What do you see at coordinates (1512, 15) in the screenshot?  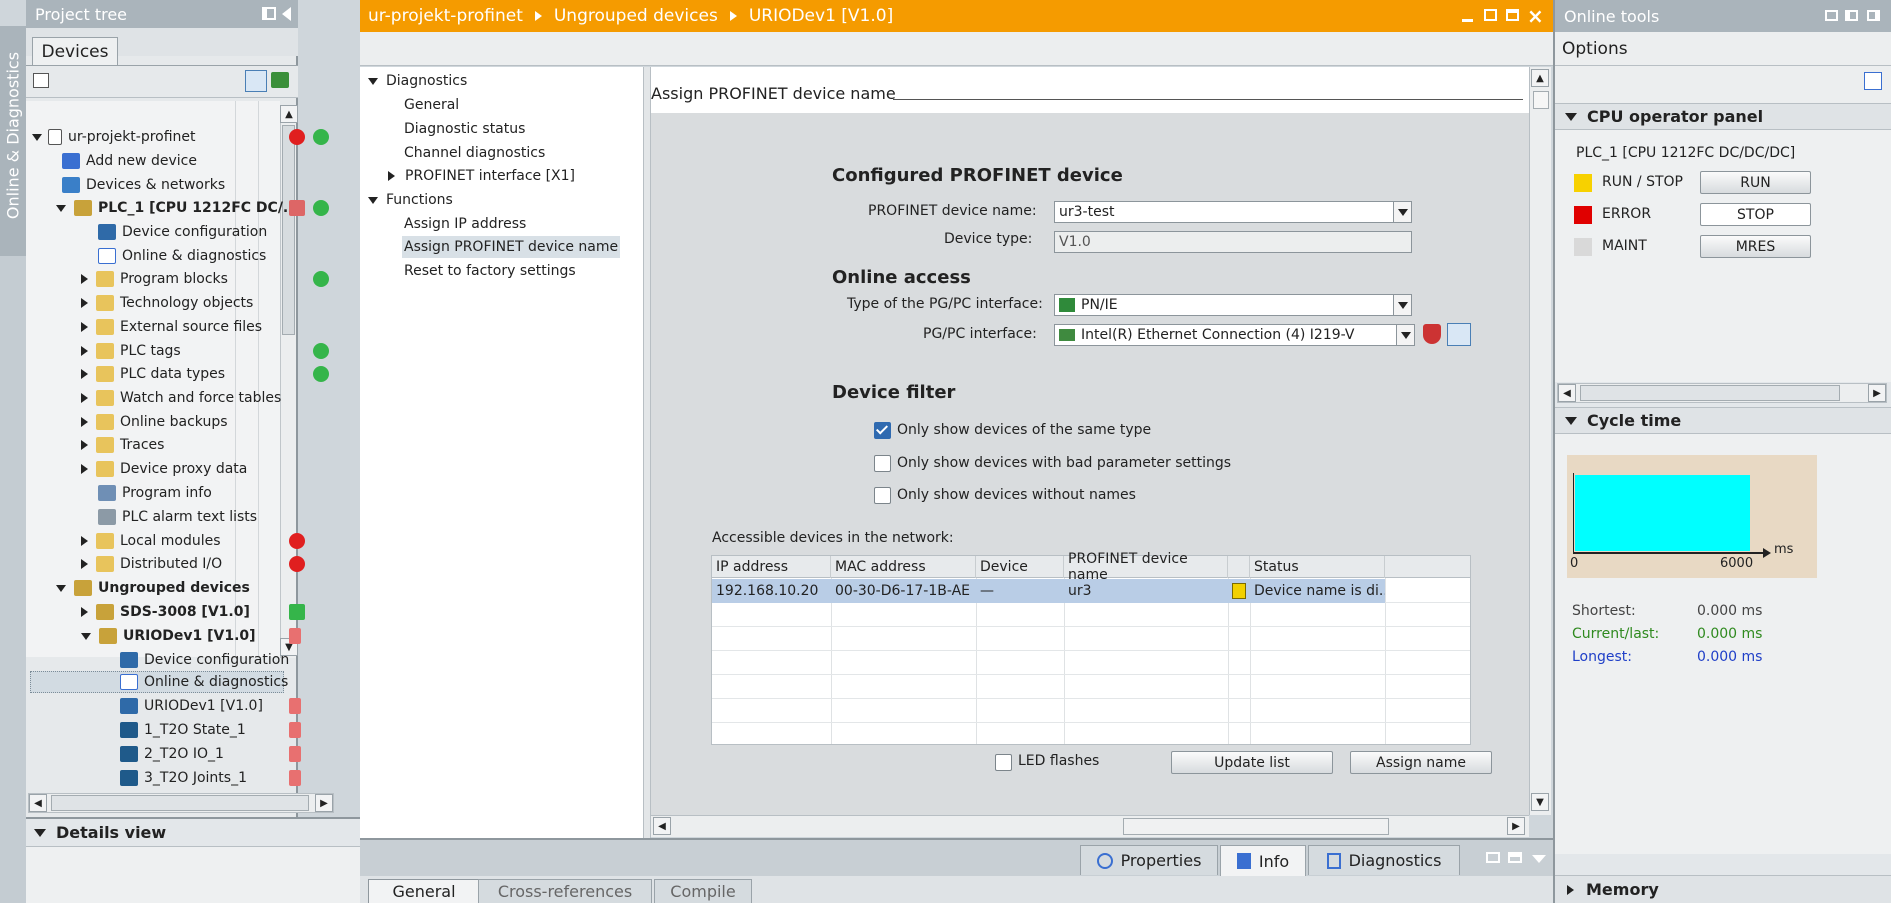 I see `maximize-icon` at bounding box center [1512, 15].